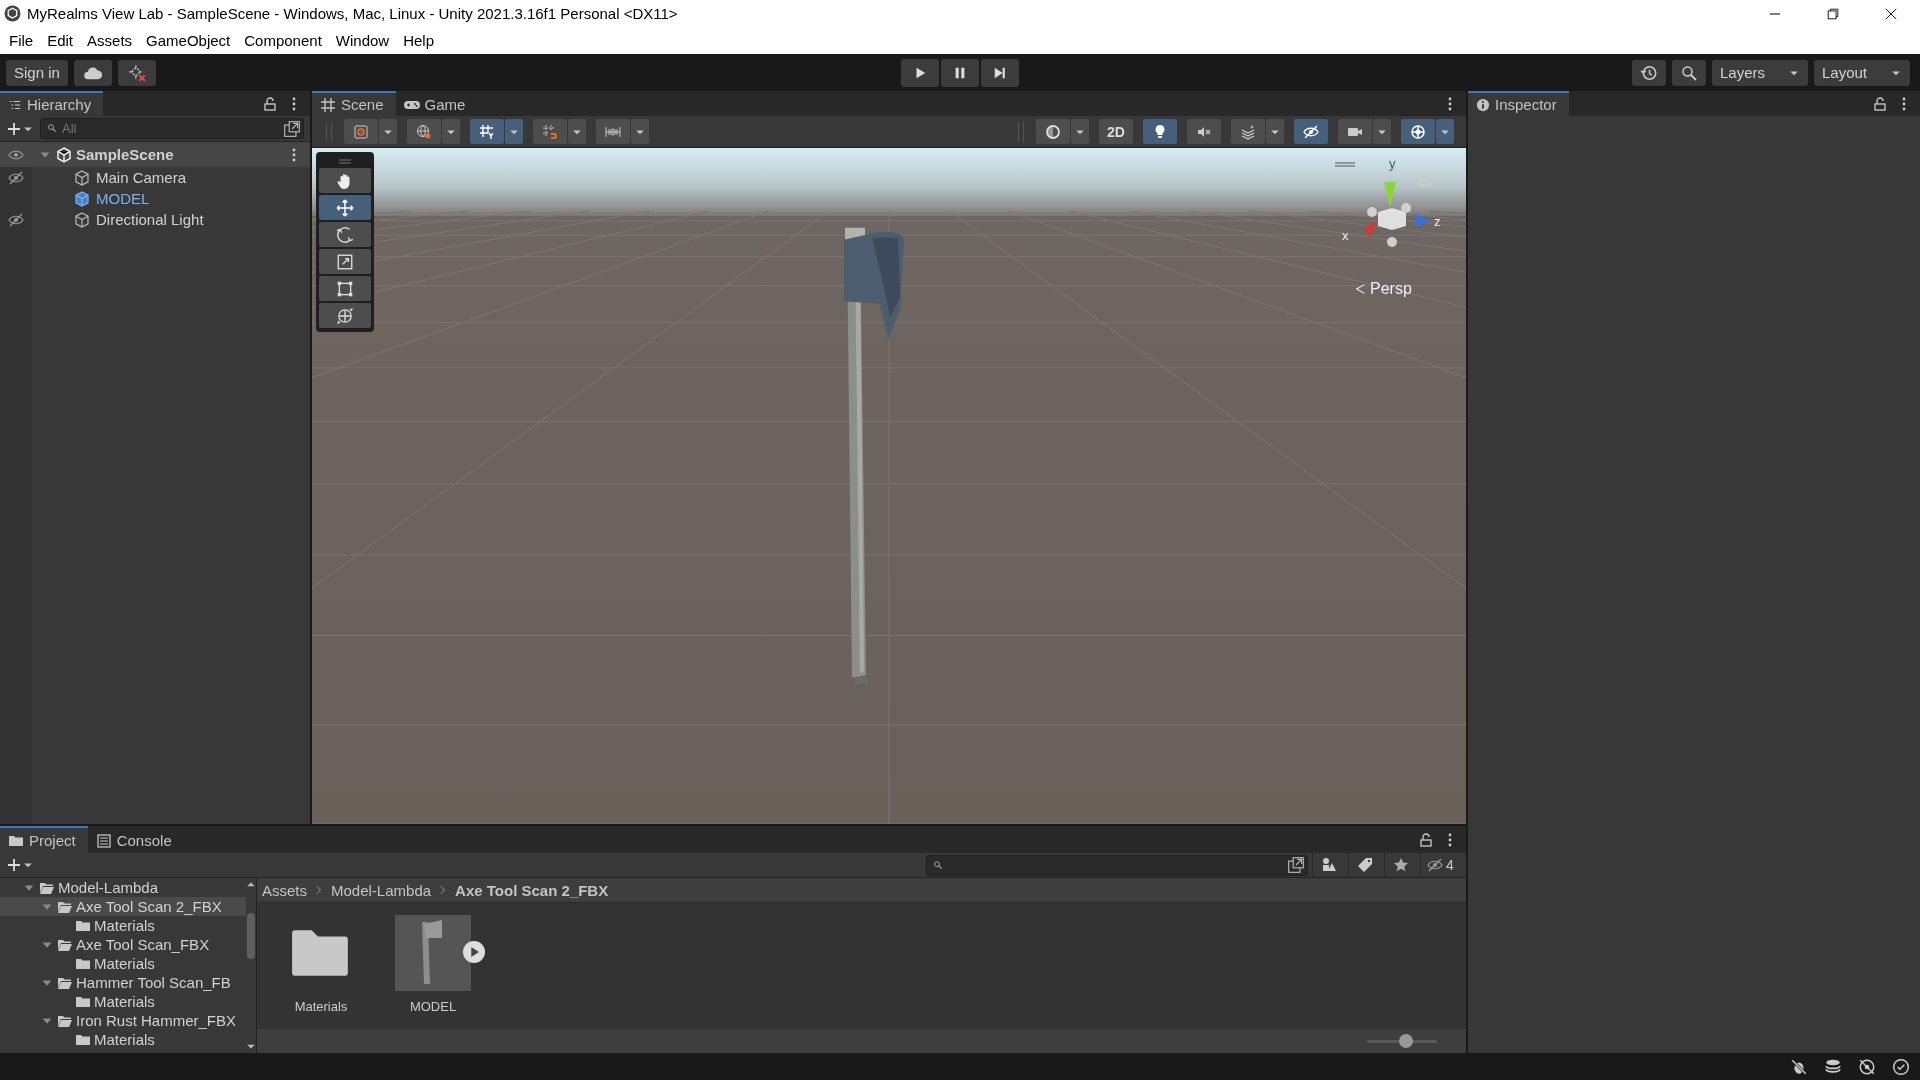 This screenshot has width=1920, height=1080. I want to click on check-circle-icon, so click(1901, 1066).